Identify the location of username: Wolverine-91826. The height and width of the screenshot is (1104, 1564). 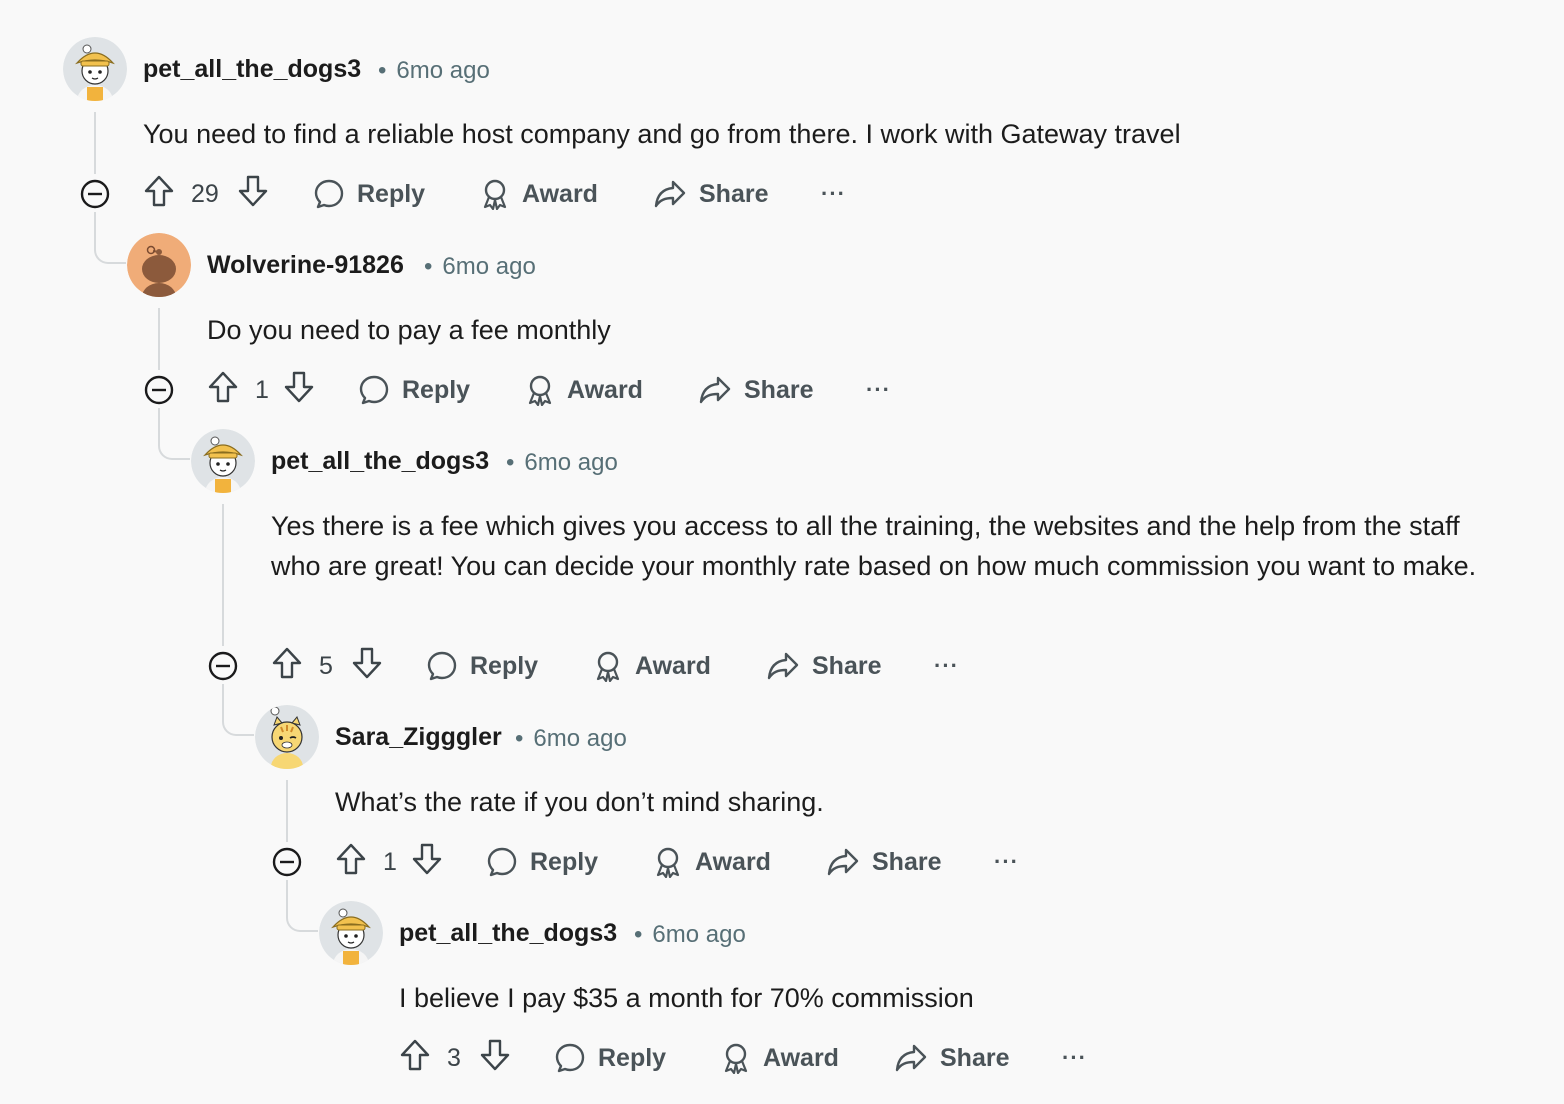
(305, 265).